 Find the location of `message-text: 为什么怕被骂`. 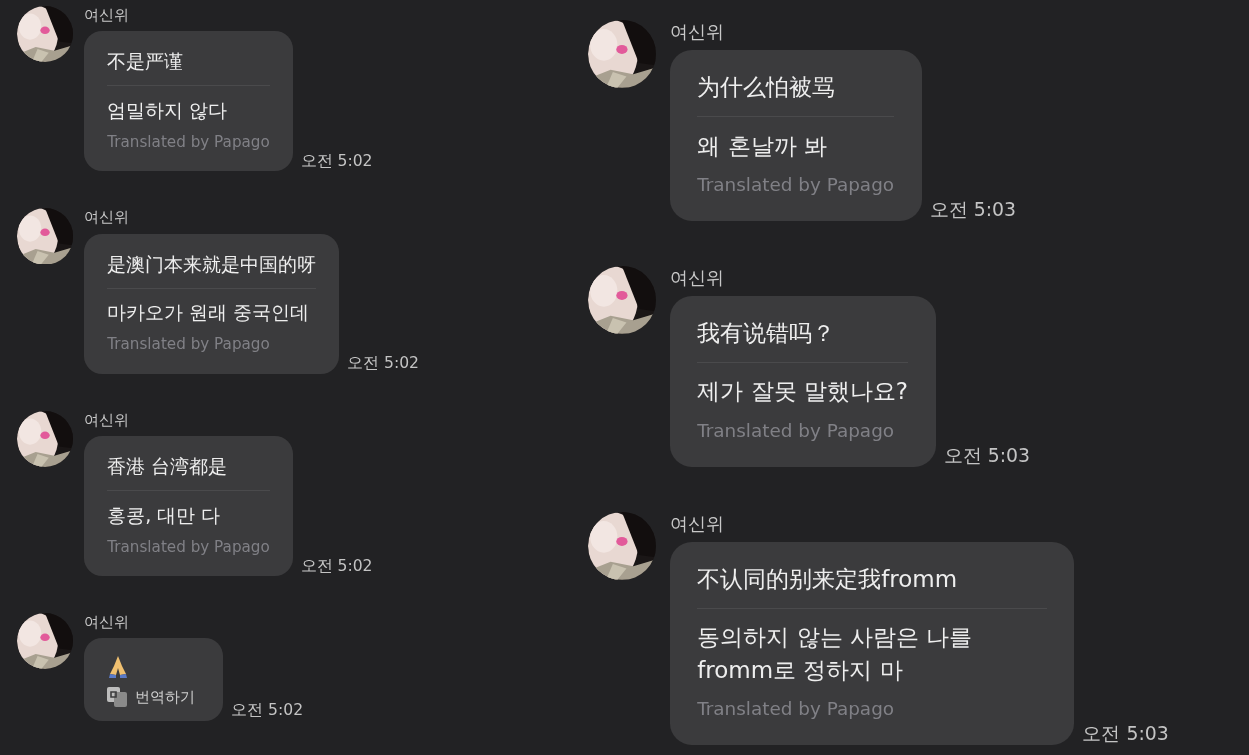

message-text: 为什么怕被骂 is located at coordinates (767, 88).